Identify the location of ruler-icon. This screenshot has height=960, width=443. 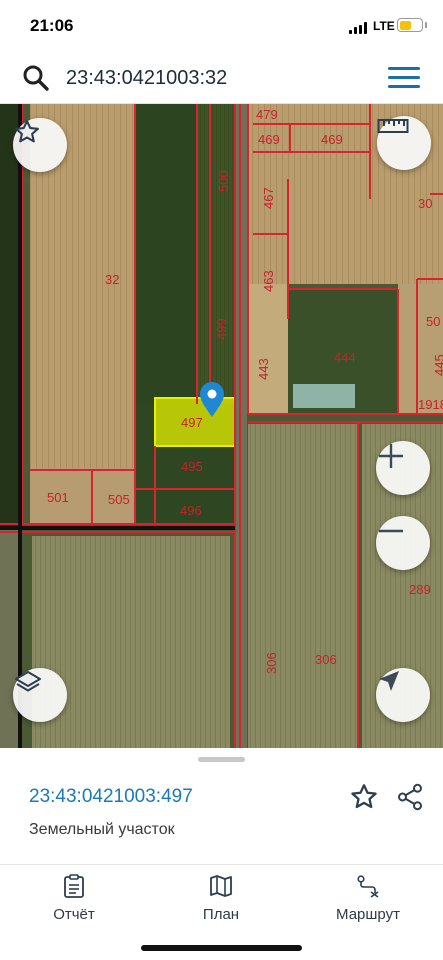
(393, 126).